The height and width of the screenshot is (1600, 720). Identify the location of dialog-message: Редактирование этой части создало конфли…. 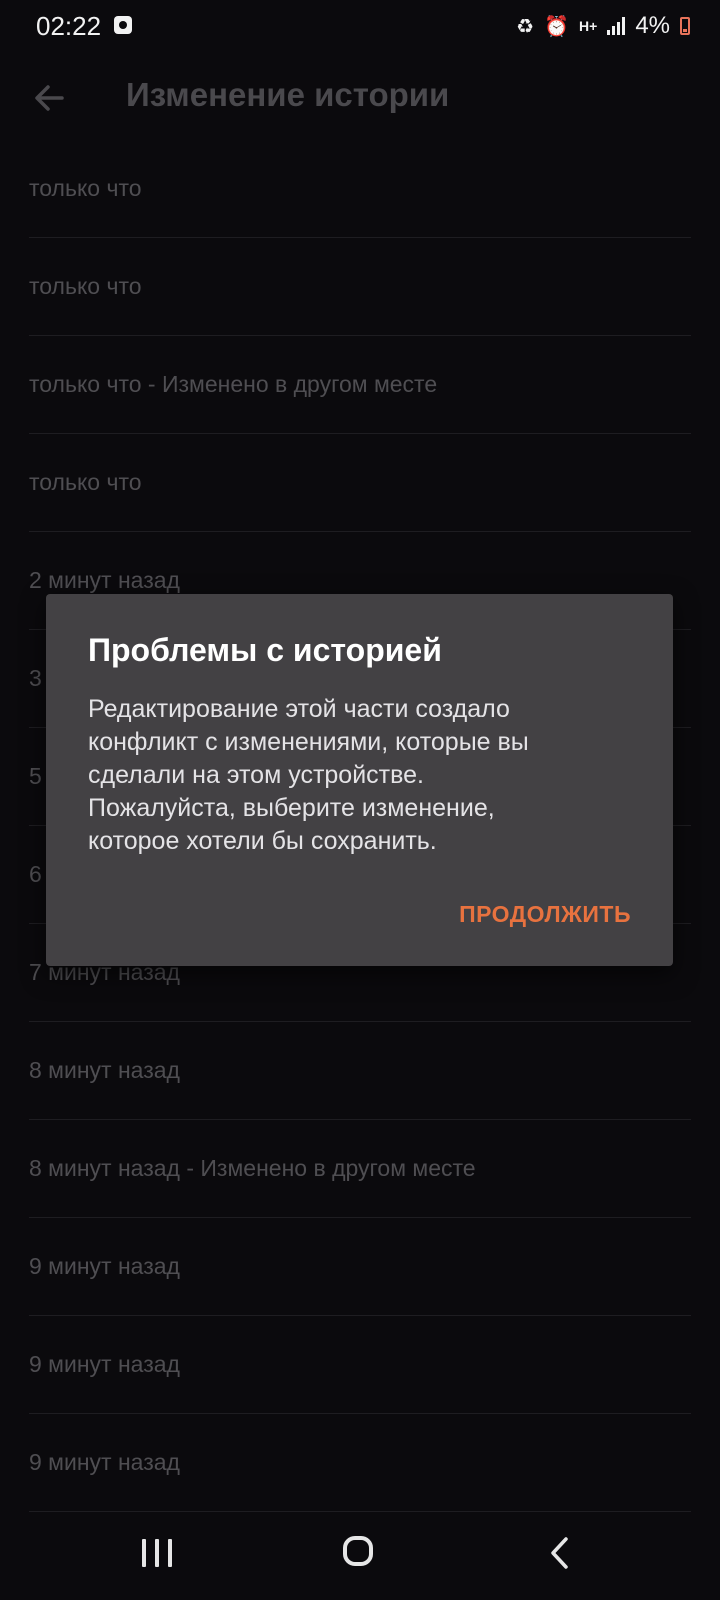
(308, 775).